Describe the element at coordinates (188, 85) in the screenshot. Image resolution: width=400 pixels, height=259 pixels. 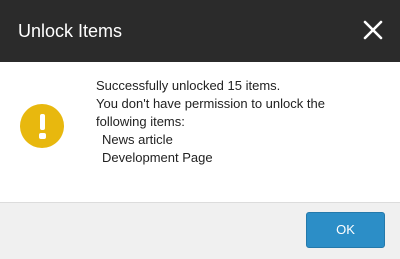
I see `message-line: Successfully unlocked 15 items.` at that location.